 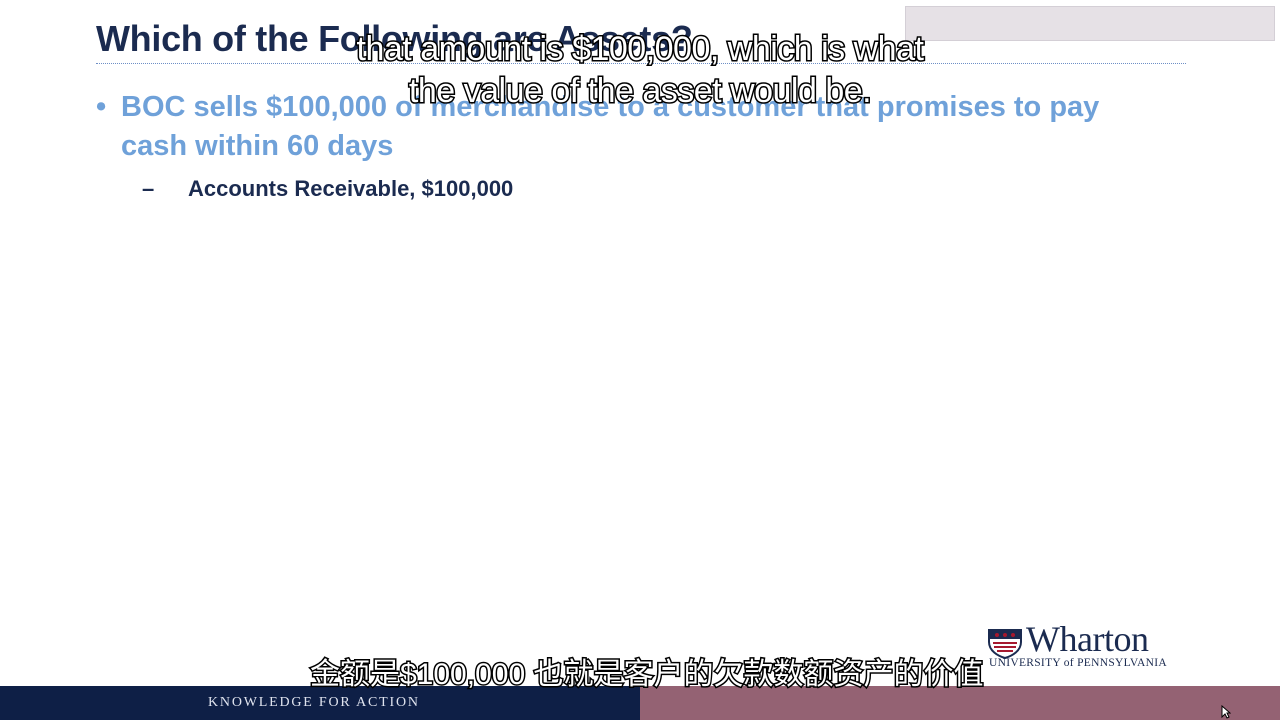 What do you see at coordinates (314, 702) in the screenshot?
I see `footer-tagline: KNOWLEDGE FOR ACTION` at bounding box center [314, 702].